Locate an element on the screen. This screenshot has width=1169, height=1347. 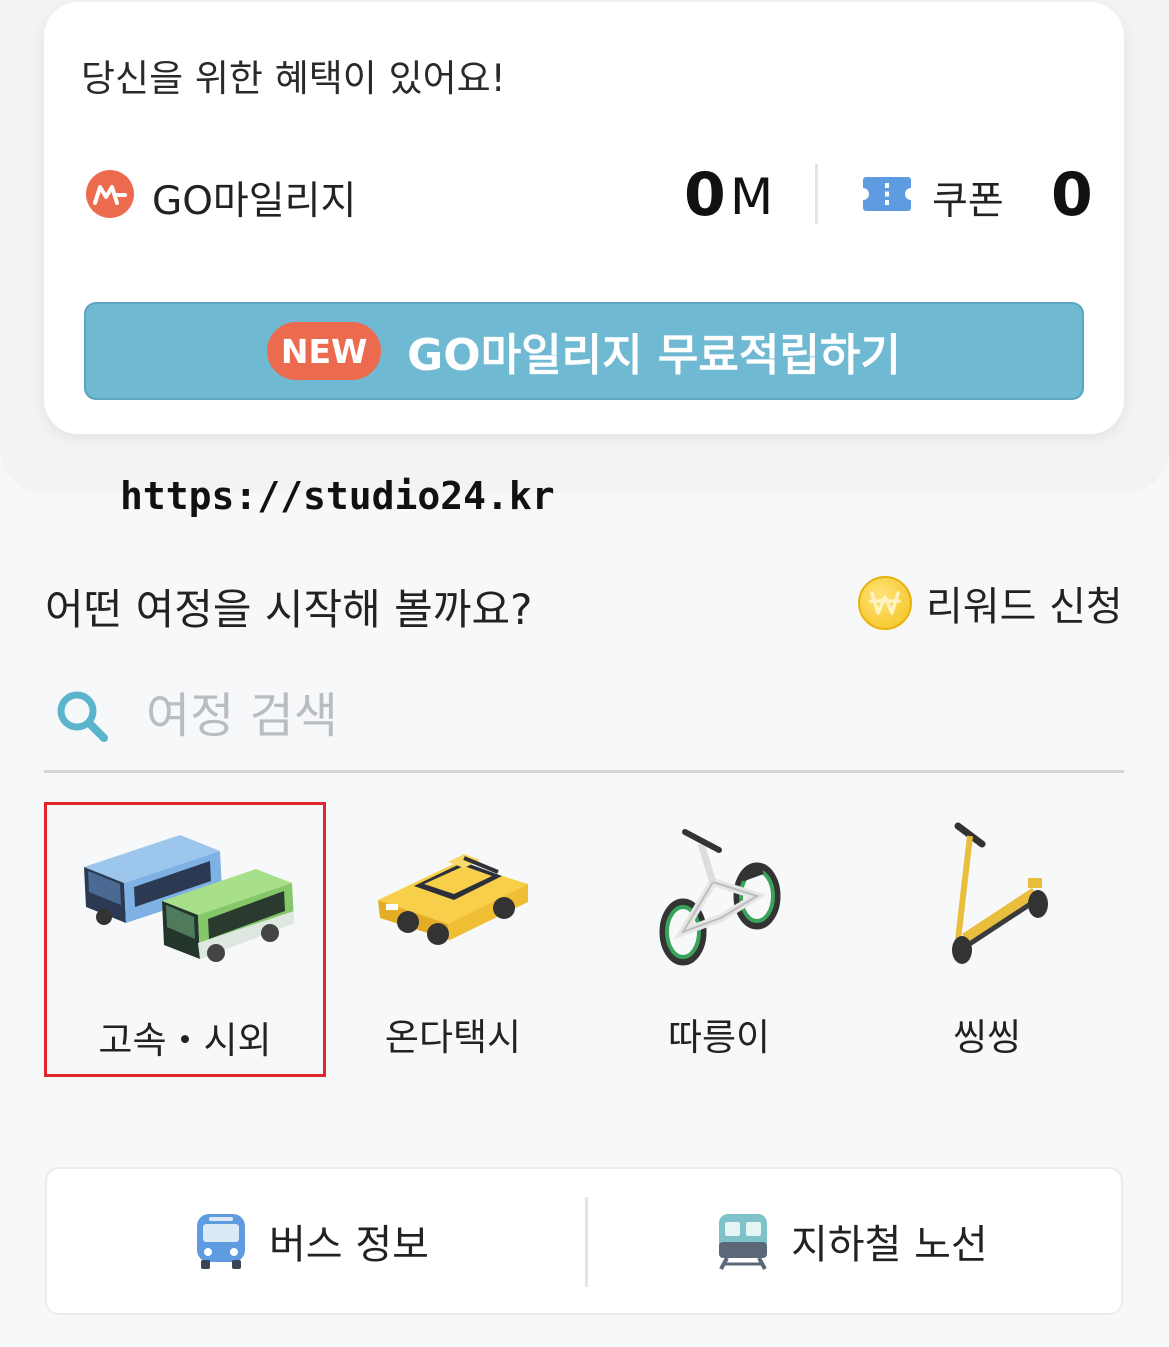
info-bar: 버스 정보 지하철 노선 is located at coordinates (584, 1241).